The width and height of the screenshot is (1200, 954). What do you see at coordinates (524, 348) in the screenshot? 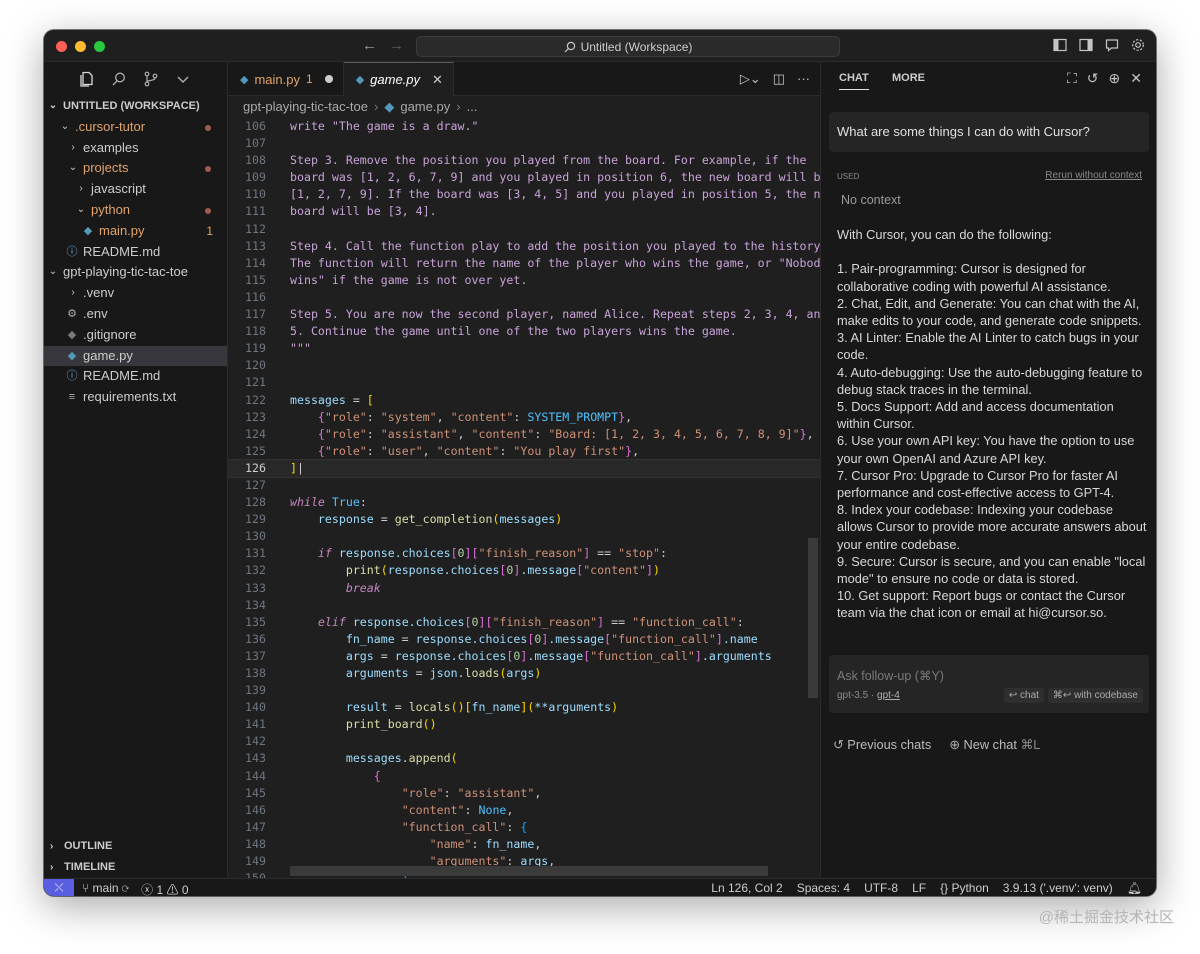
I see `code-line: 119 """` at bounding box center [524, 348].